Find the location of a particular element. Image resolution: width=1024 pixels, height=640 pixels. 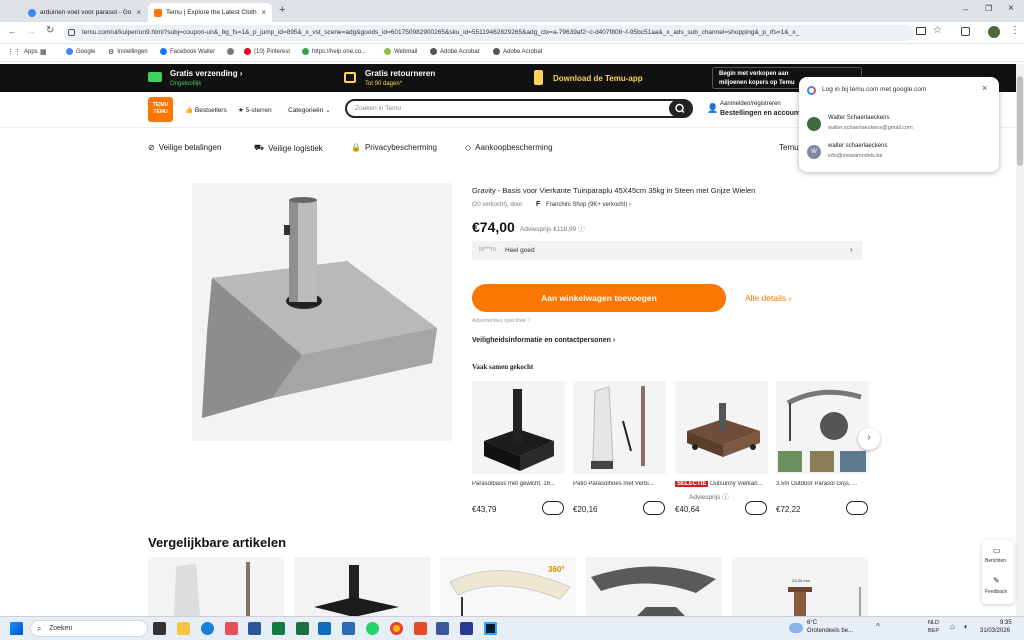

free-shipping-title: Gratis verzending › is located at coordinates (206, 73).